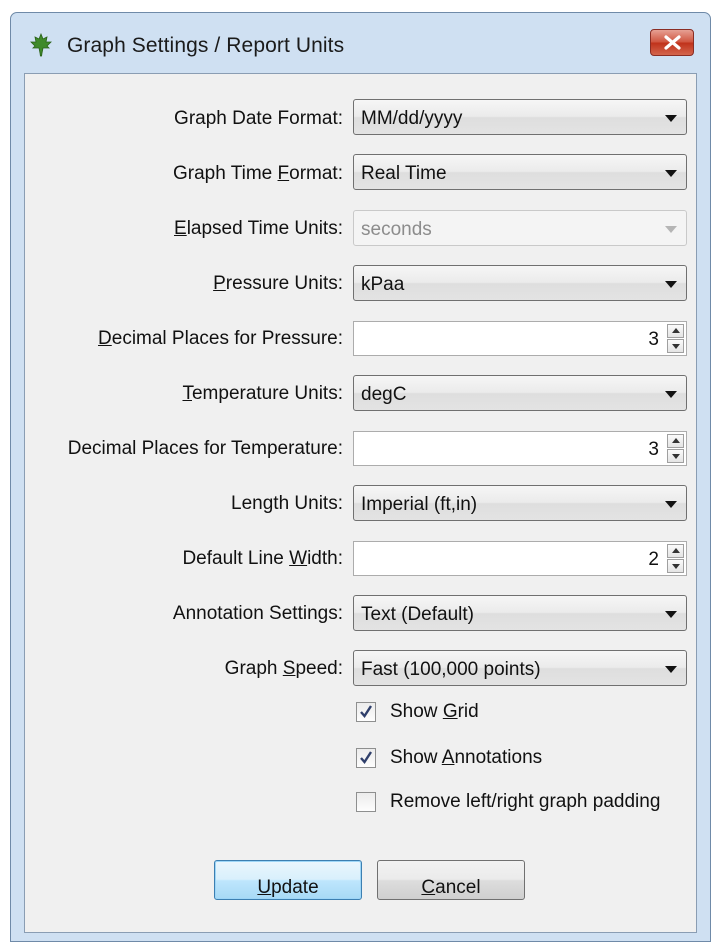 The image size is (716, 944). What do you see at coordinates (220, 338) in the screenshot?
I see `decimal-places-pressure-label: Decimal Places for Pressure:` at bounding box center [220, 338].